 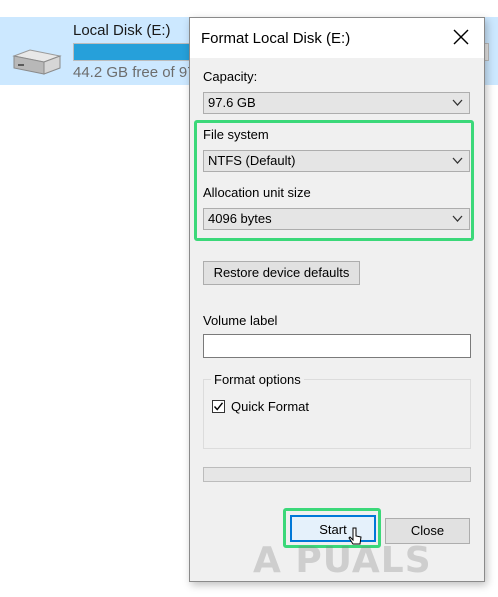 I want to click on quick-format-label: Quick Format, so click(x=270, y=406).